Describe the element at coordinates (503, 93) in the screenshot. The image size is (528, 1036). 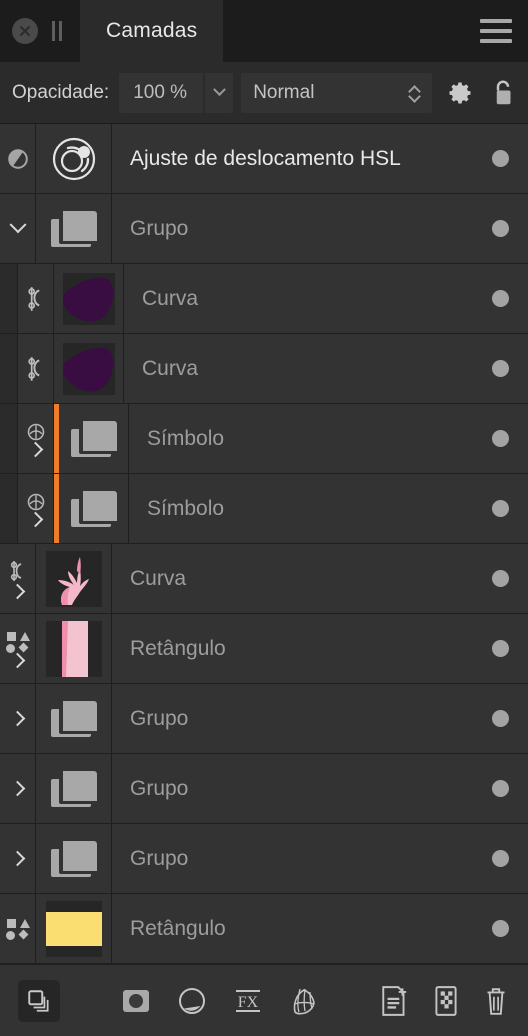
I see `unlocked-padlock-icon` at that location.